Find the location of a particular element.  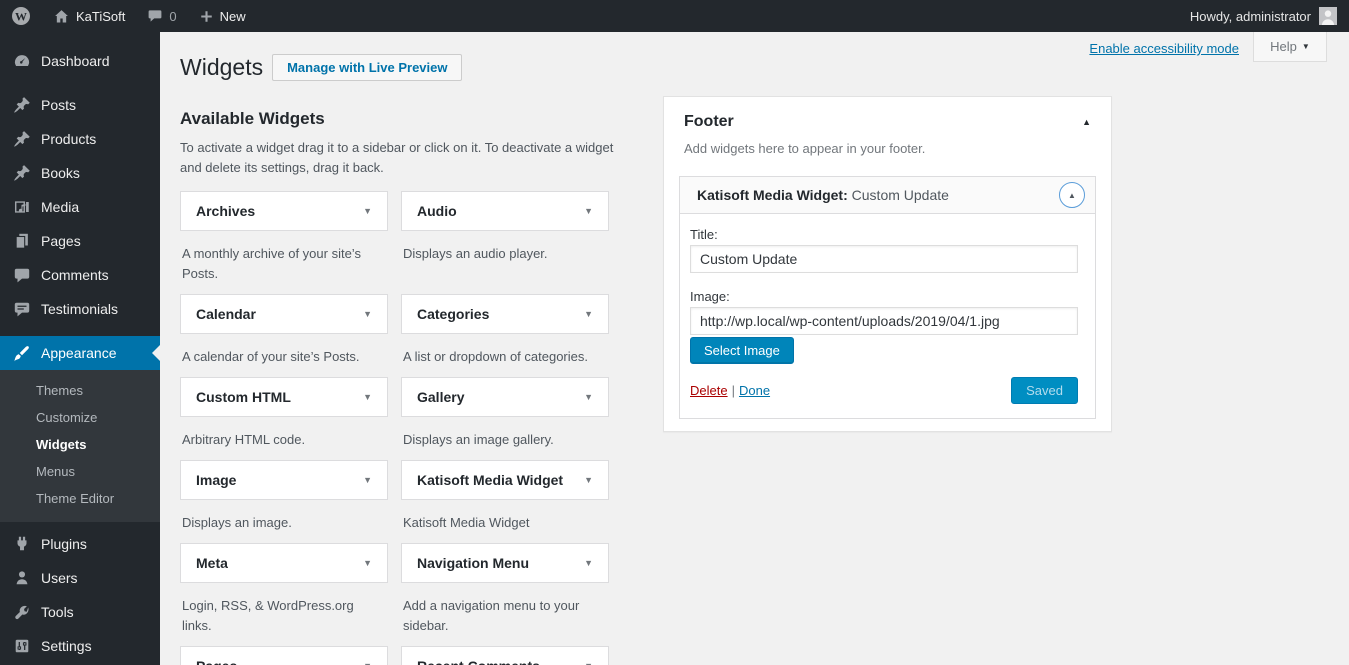

wordpress-logo: W is located at coordinates (21, 16).